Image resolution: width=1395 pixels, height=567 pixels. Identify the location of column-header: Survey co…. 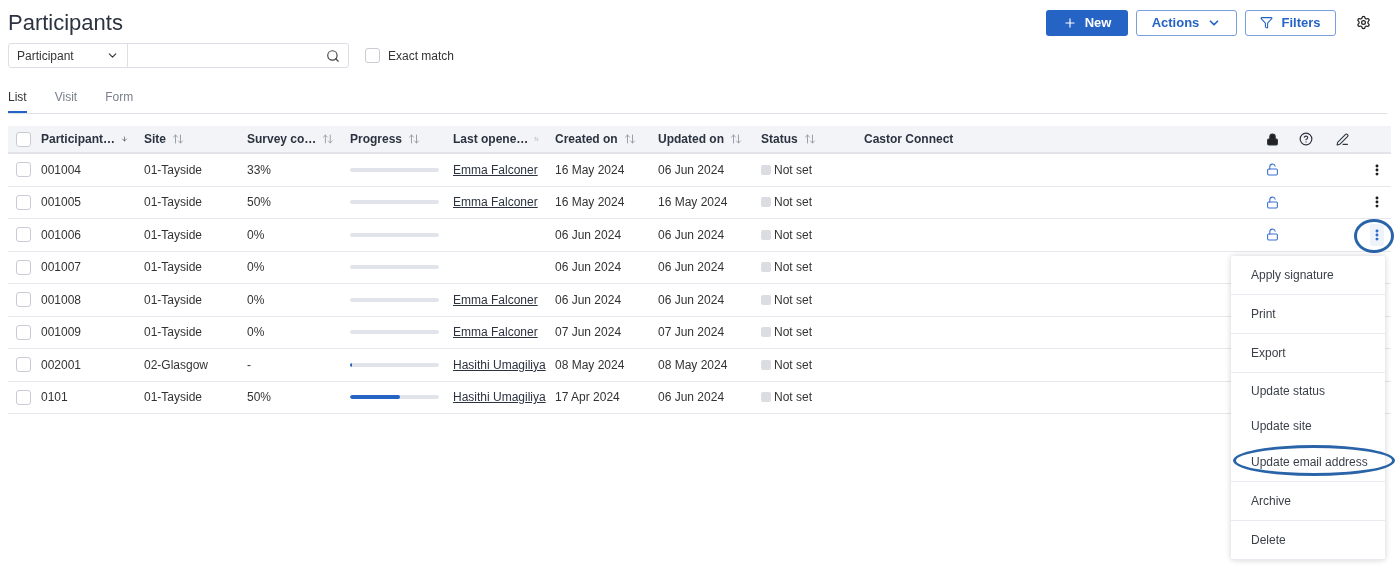
(282, 139).